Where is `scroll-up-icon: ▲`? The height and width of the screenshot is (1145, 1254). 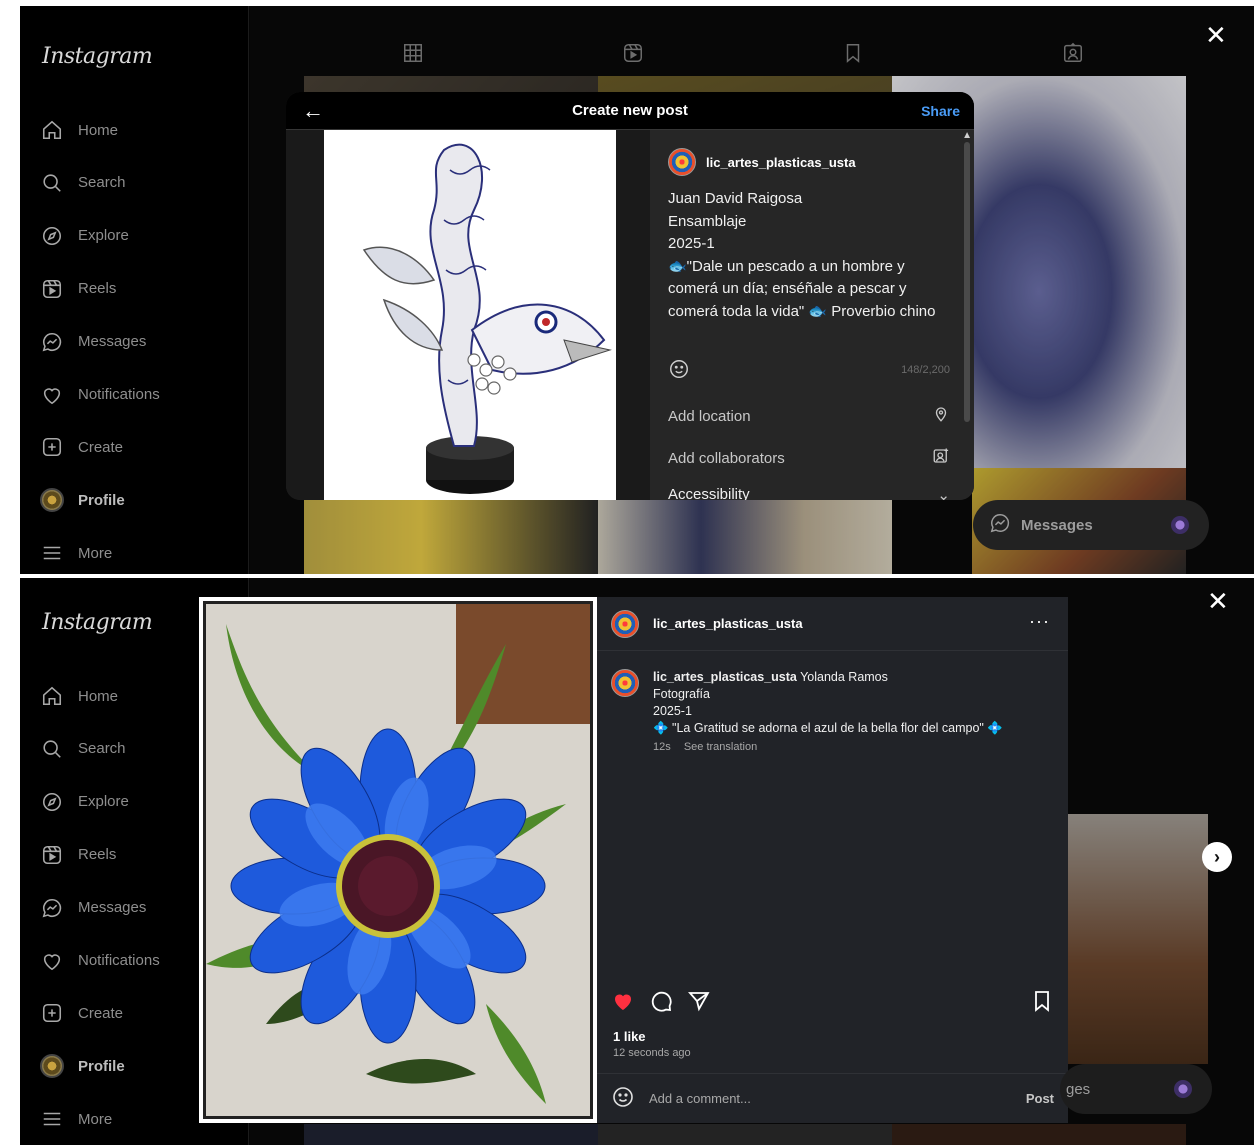 scroll-up-icon: ▲ is located at coordinates (967, 135).